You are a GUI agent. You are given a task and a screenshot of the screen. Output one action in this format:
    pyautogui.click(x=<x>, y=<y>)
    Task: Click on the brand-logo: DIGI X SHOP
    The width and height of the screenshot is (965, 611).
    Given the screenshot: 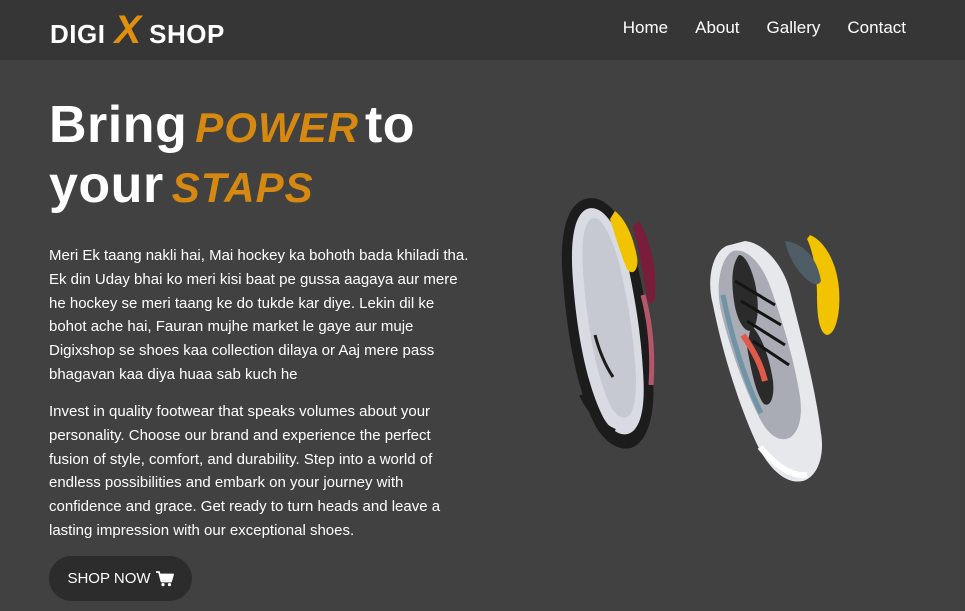 What is the action you would take?
    pyautogui.click(x=137, y=30)
    